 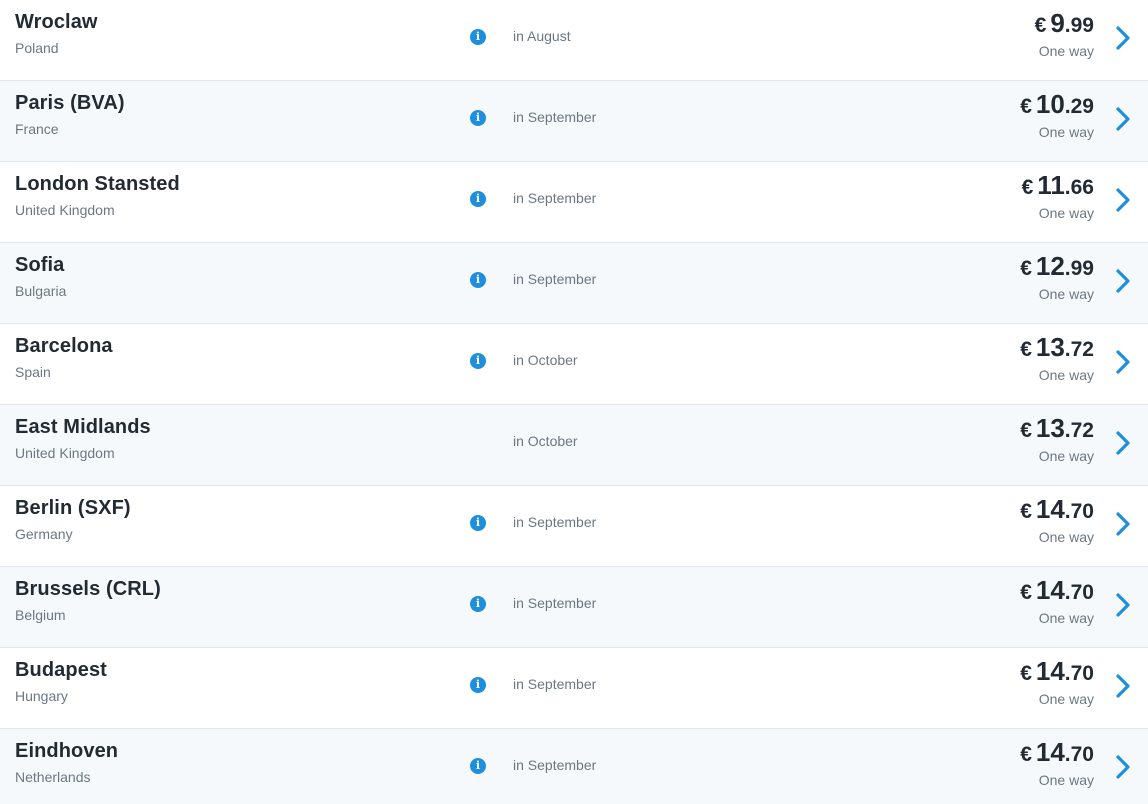 I want to click on destination-country: Germany, so click(x=44, y=534).